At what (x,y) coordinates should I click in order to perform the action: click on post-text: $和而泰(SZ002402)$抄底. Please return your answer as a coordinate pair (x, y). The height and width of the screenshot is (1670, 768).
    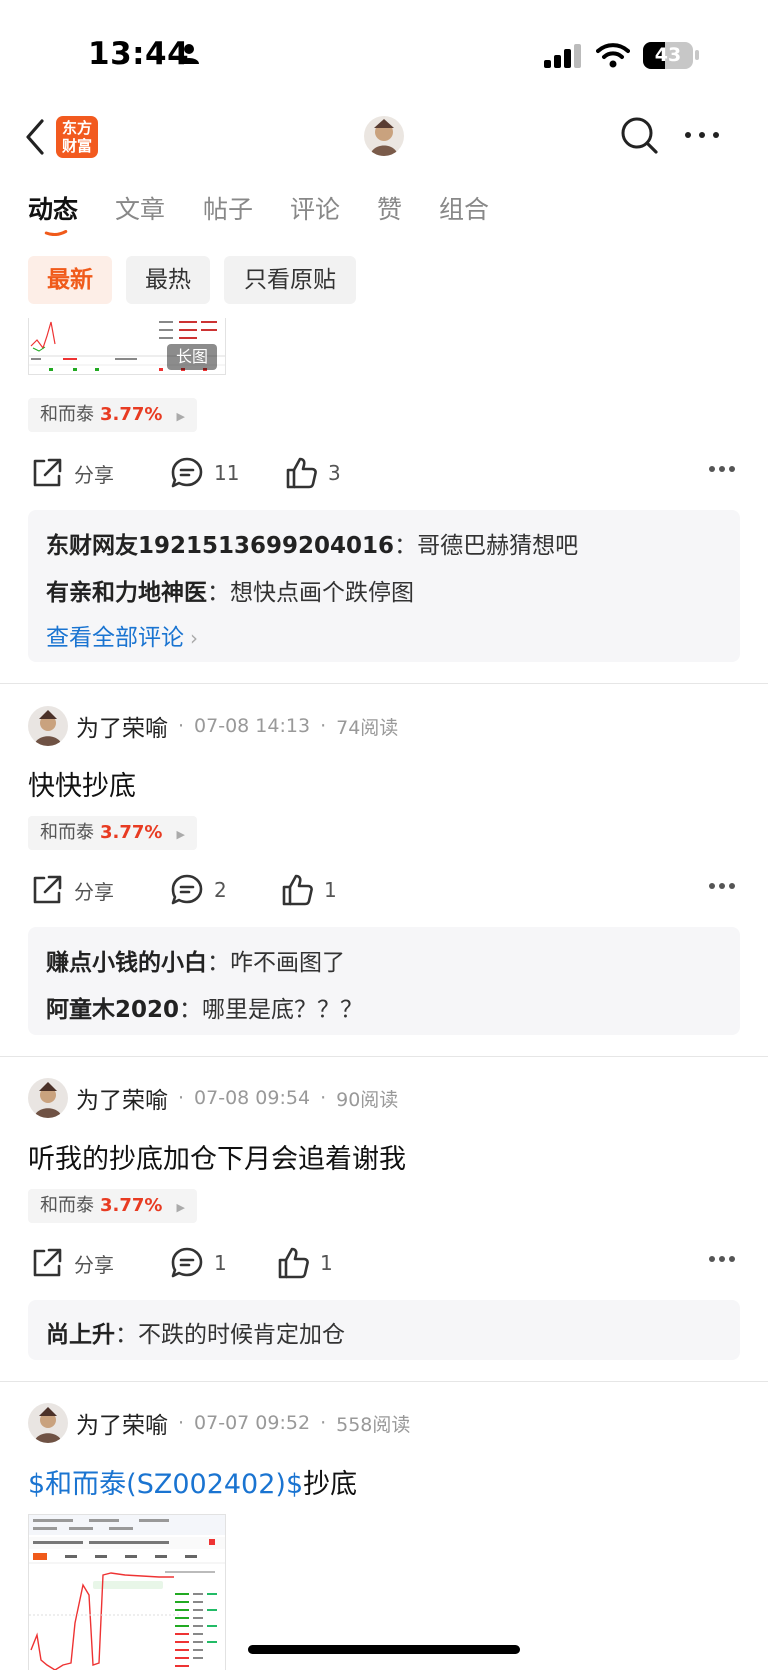
    Looking at the image, I should click on (192, 1481).